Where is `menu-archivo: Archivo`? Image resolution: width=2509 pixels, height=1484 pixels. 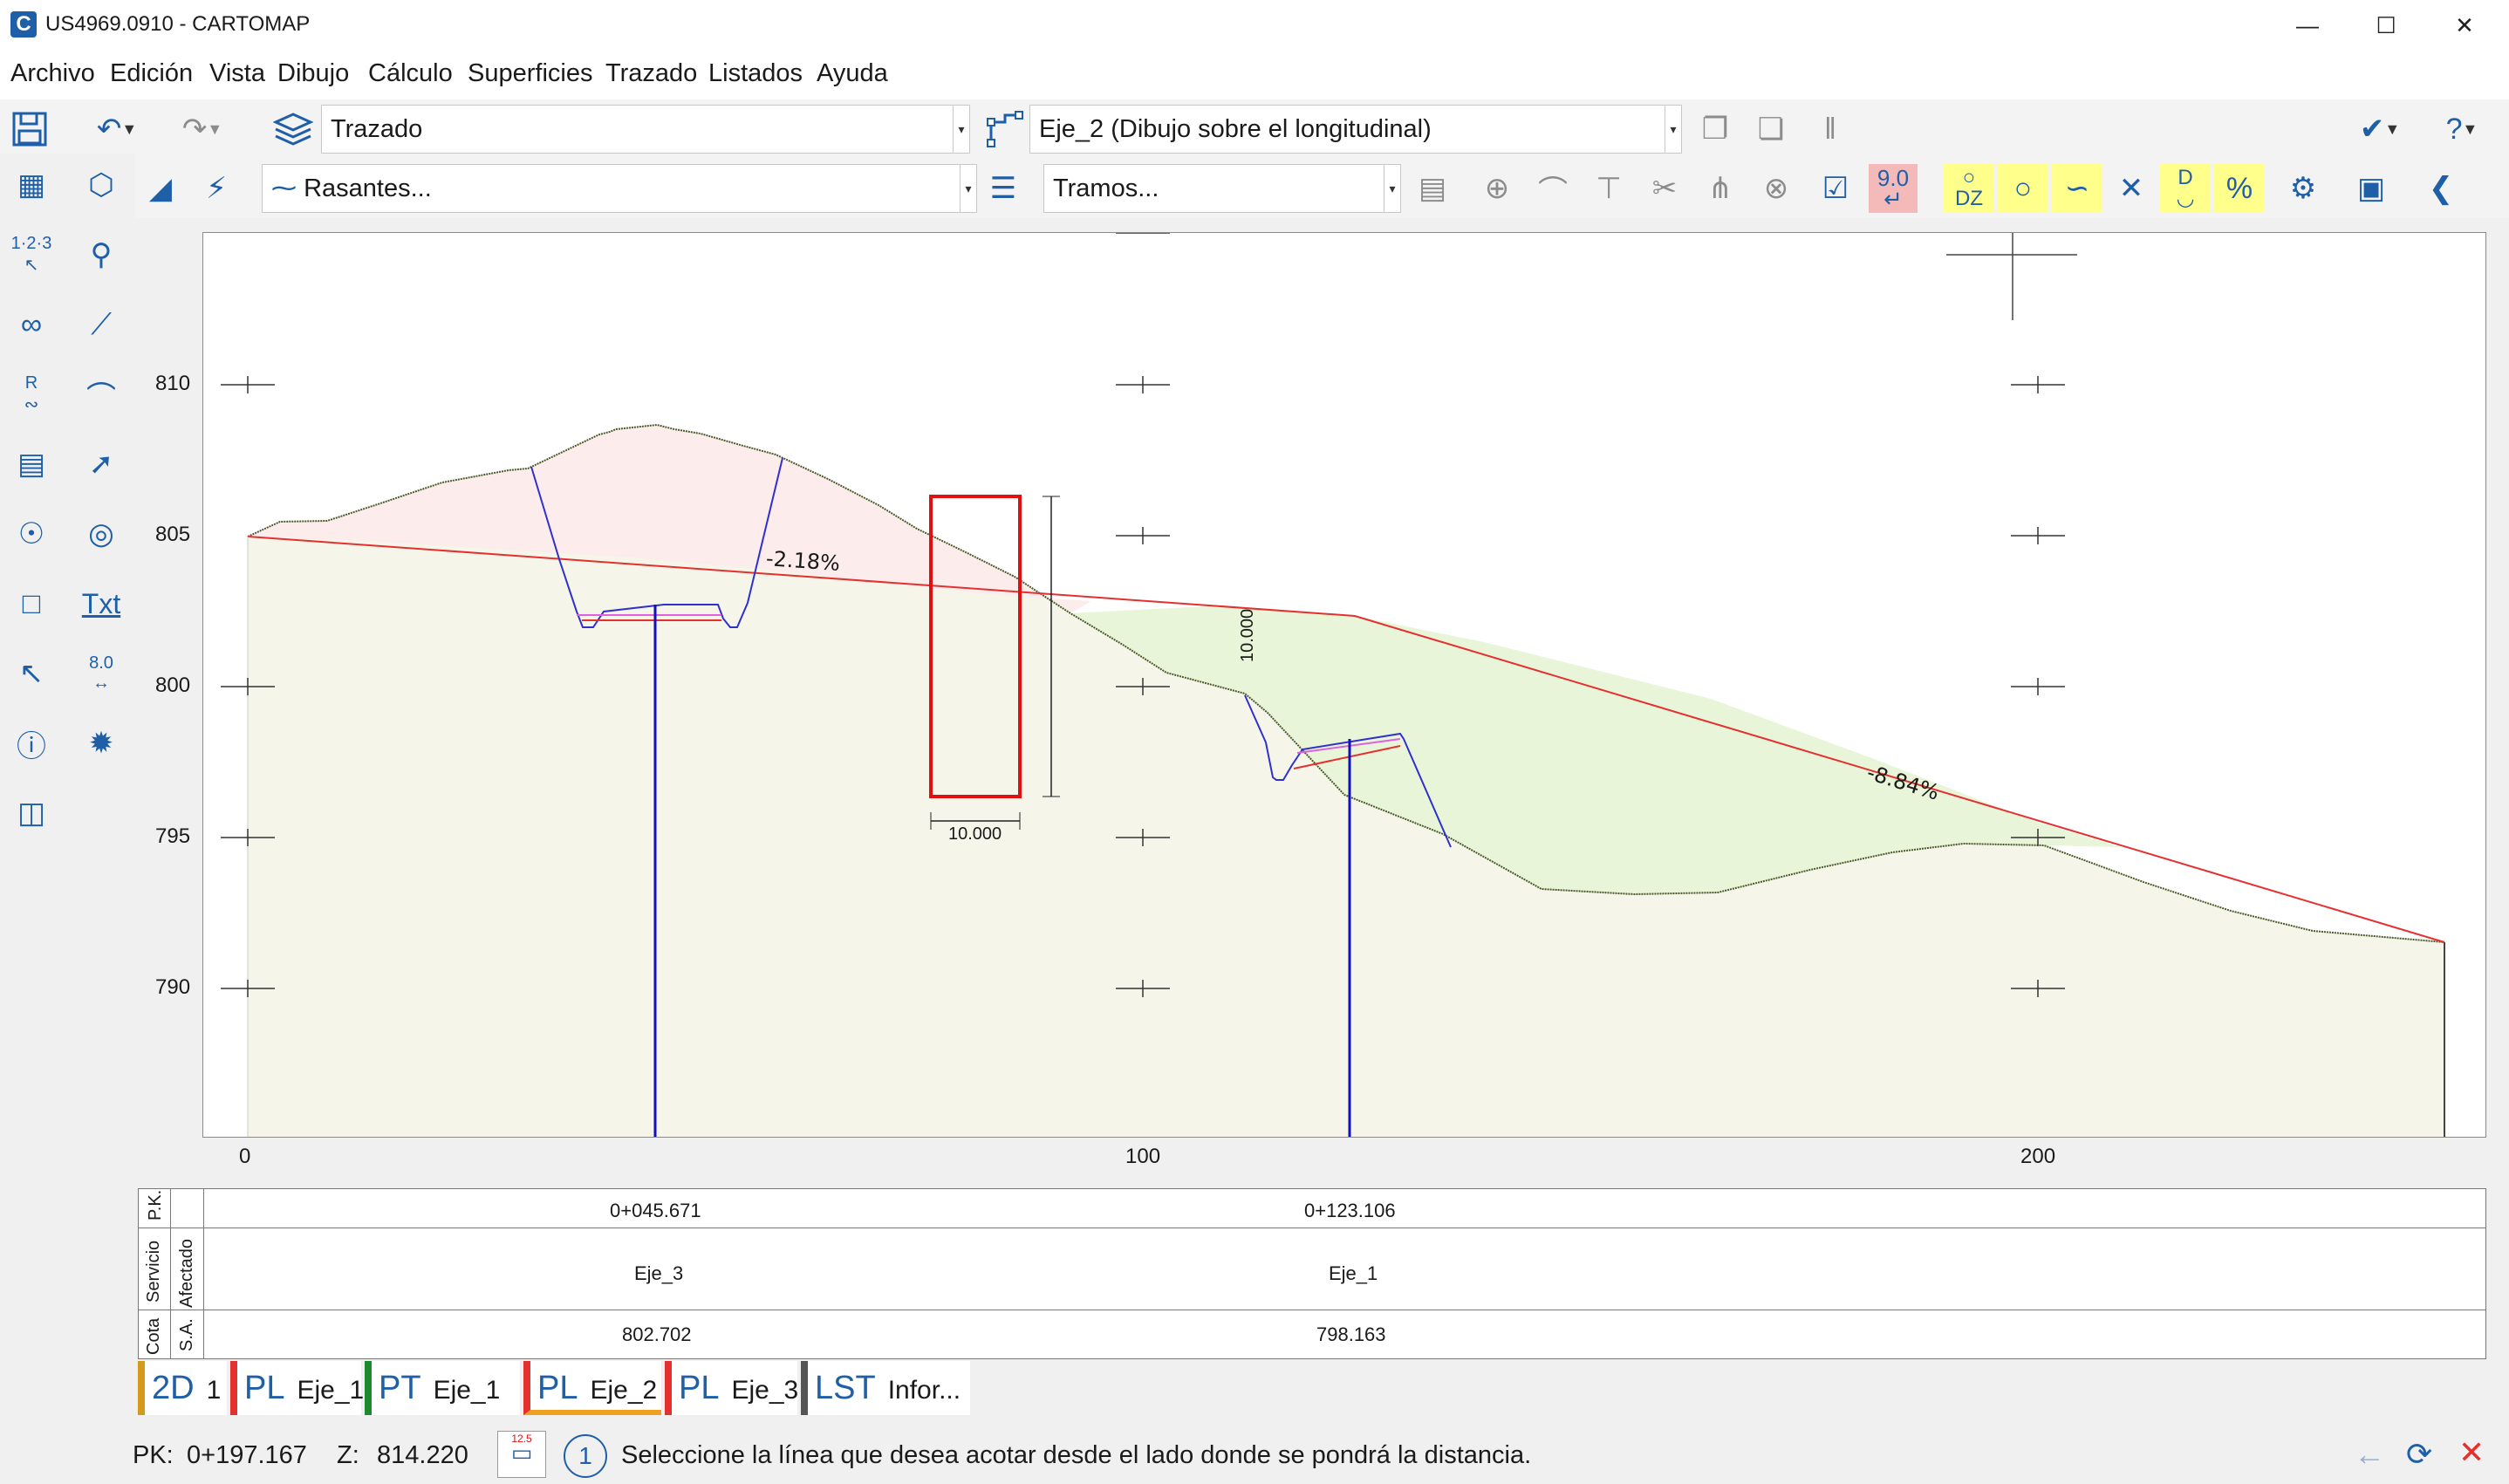 menu-archivo: Archivo is located at coordinates (52, 73).